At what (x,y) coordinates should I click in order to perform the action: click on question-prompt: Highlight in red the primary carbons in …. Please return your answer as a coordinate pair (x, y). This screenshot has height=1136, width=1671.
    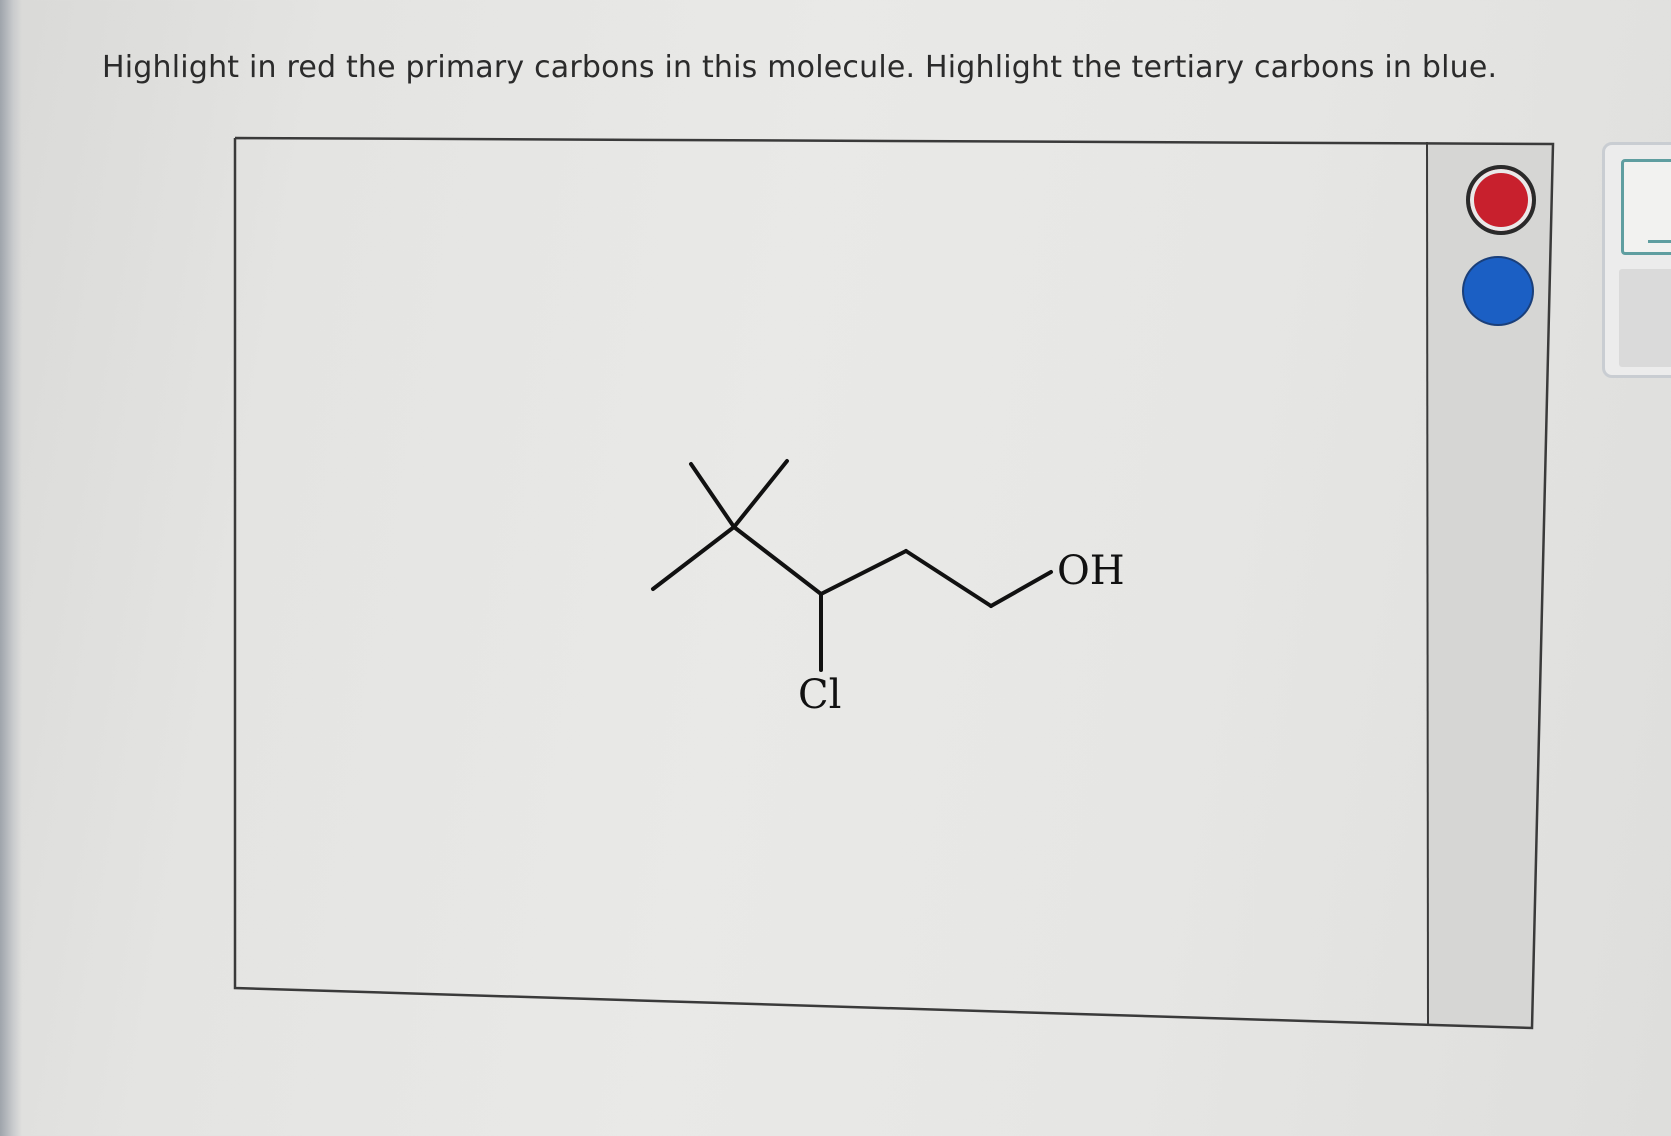
    Looking at the image, I should click on (800, 67).